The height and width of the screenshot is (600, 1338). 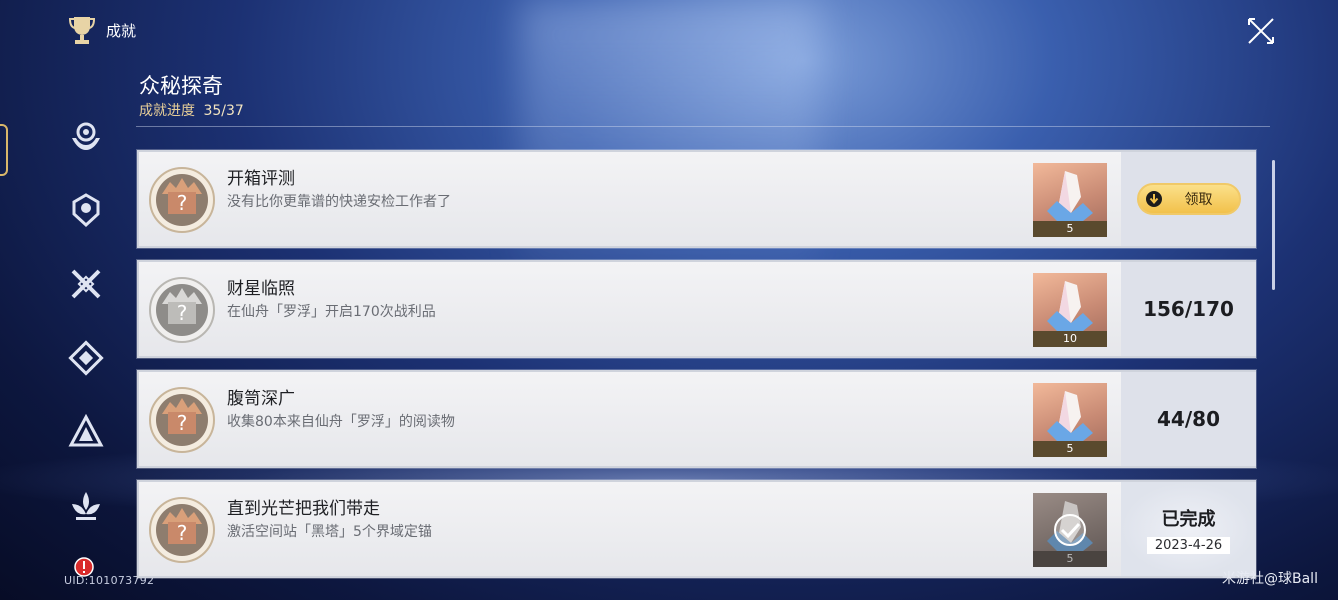 I want to click on achievement-description: 激活空间站「黑塔」5个界域定锚, so click(x=329, y=532).